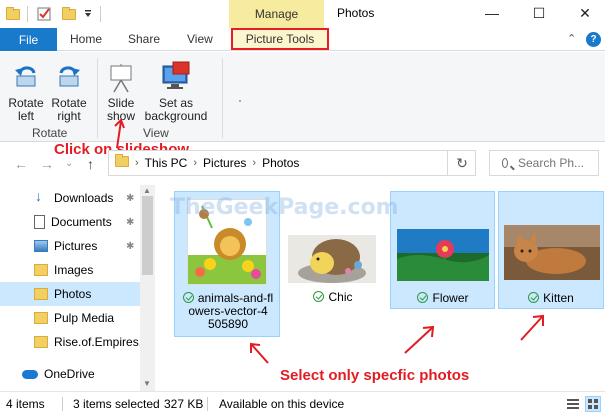 The image size is (605, 416). Describe the element at coordinates (116, 404) in the screenshot. I see `status-selected-count: 3 items selected` at that location.